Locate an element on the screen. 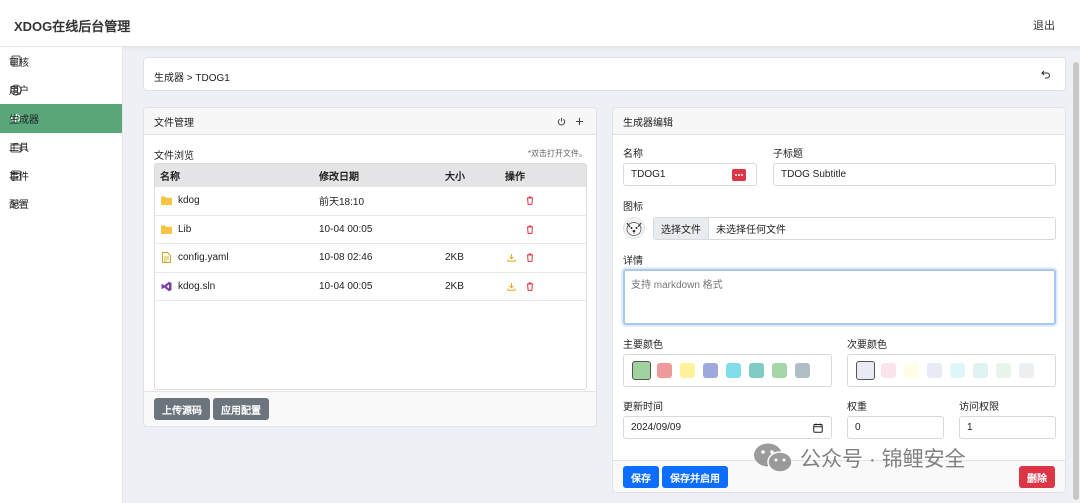 The image size is (1080, 503). access-value: 1 is located at coordinates (970, 427).